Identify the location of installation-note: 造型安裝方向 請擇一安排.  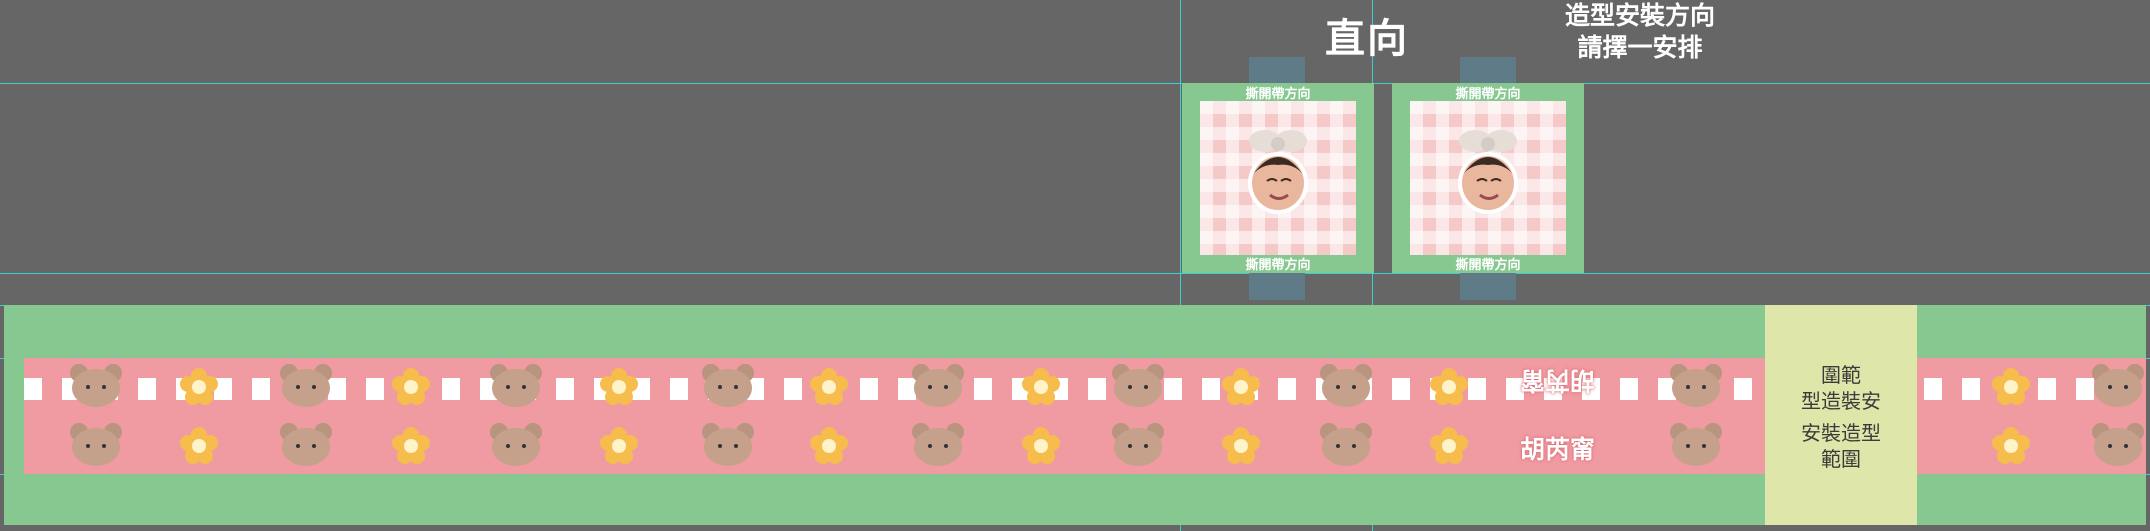
(1640, 32).